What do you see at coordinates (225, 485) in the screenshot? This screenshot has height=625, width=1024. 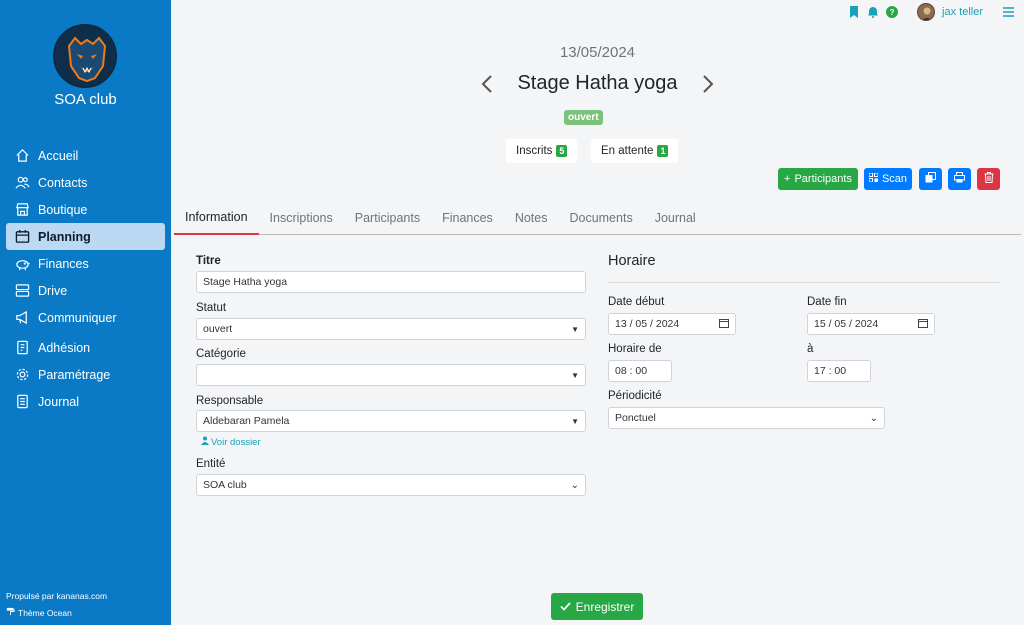 I see `entite-value: SOA club` at bounding box center [225, 485].